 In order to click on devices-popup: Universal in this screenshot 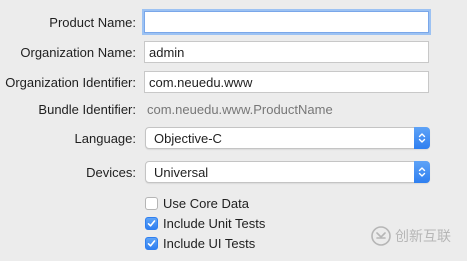, I will do `click(287, 172)`.